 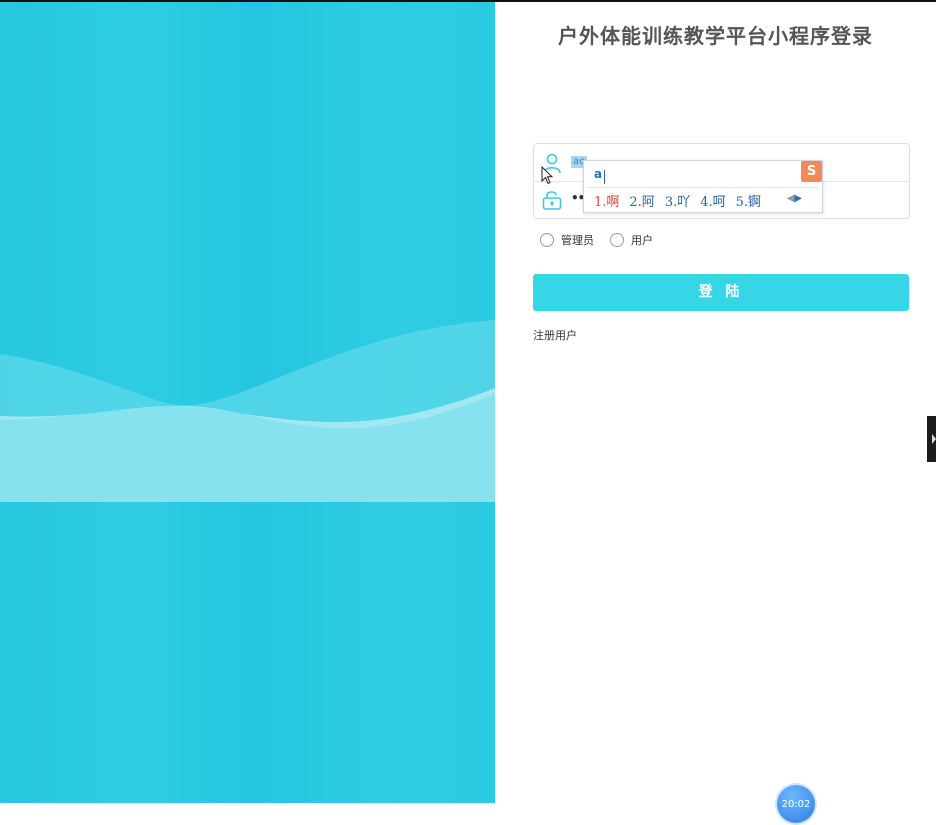 What do you see at coordinates (606, 200) in the screenshot?
I see `ime-candidate: 1.啊` at bounding box center [606, 200].